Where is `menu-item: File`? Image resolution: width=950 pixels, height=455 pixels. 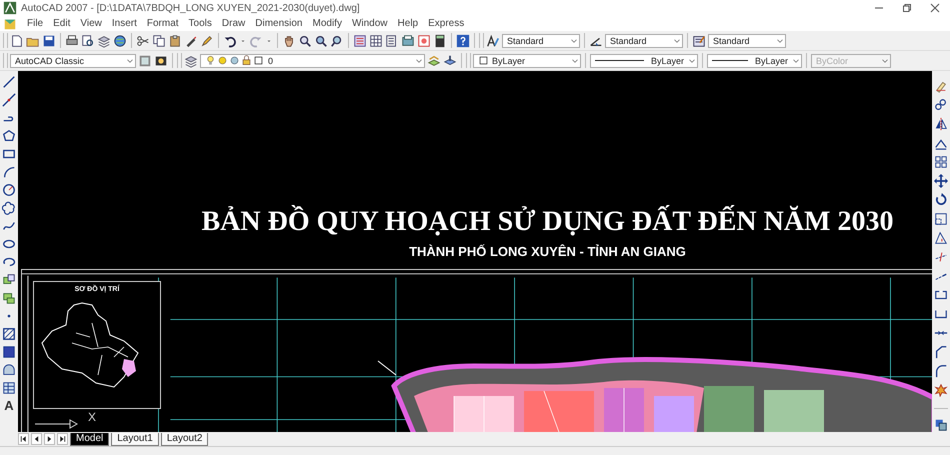
menu-item: File is located at coordinates (35, 23).